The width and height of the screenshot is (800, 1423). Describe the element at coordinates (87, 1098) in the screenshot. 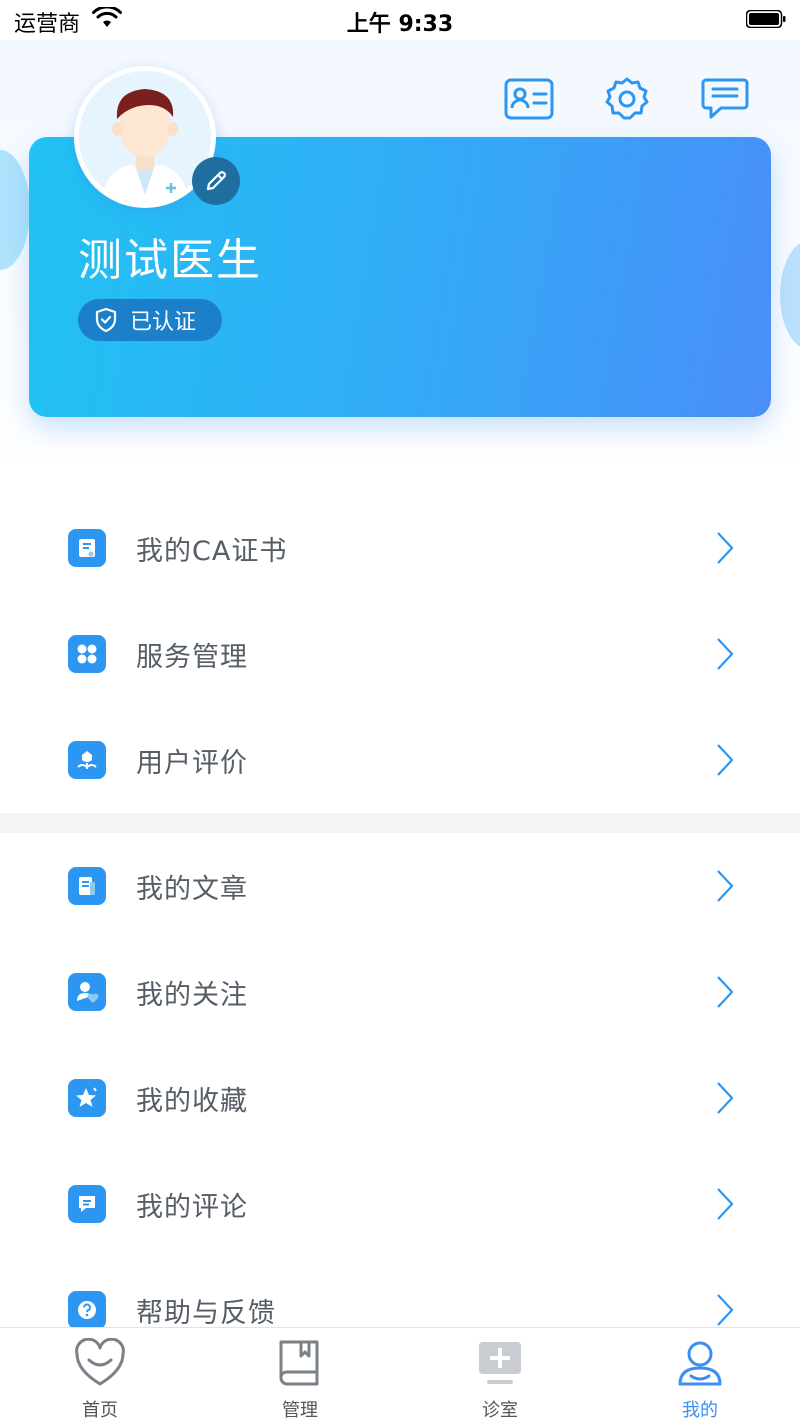

I see `star-icon` at that location.